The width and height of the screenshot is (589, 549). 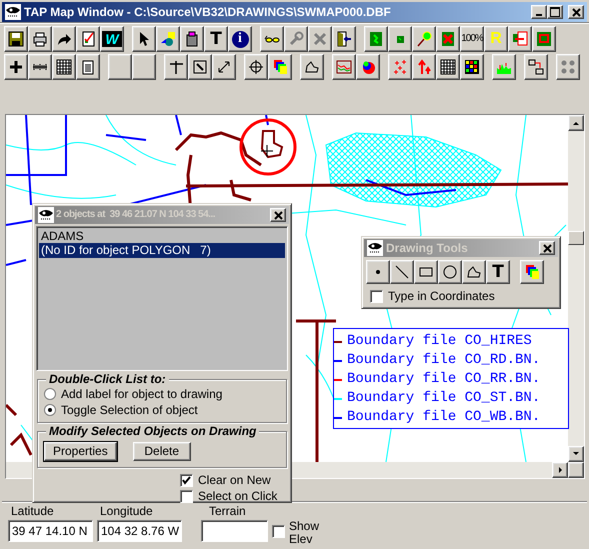 I want to click on field-label: Terrain, so click(x=227, y=512).